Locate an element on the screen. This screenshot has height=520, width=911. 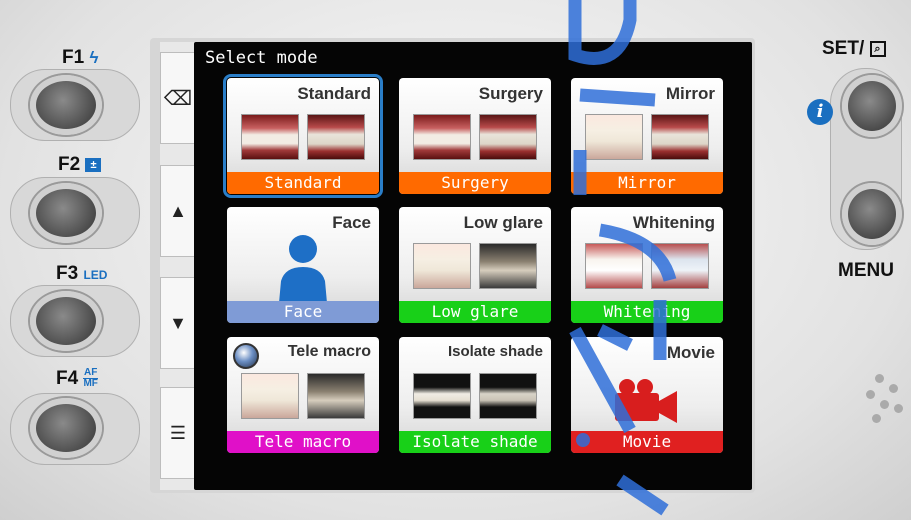
back-button: ⌫ is located at coordinates (178, 98).